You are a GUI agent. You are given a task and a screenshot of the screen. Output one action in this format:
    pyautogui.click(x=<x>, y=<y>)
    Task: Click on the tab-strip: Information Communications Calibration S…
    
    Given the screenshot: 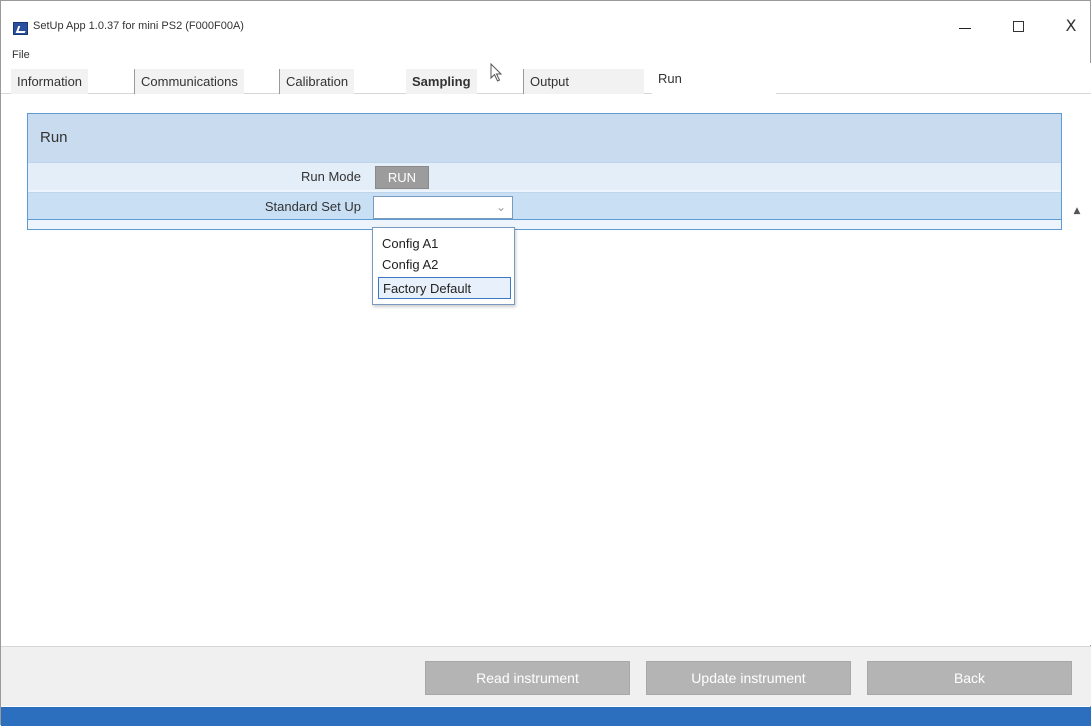 What is the action you would take?
    pyautogui.click(x=546, y=79)
    